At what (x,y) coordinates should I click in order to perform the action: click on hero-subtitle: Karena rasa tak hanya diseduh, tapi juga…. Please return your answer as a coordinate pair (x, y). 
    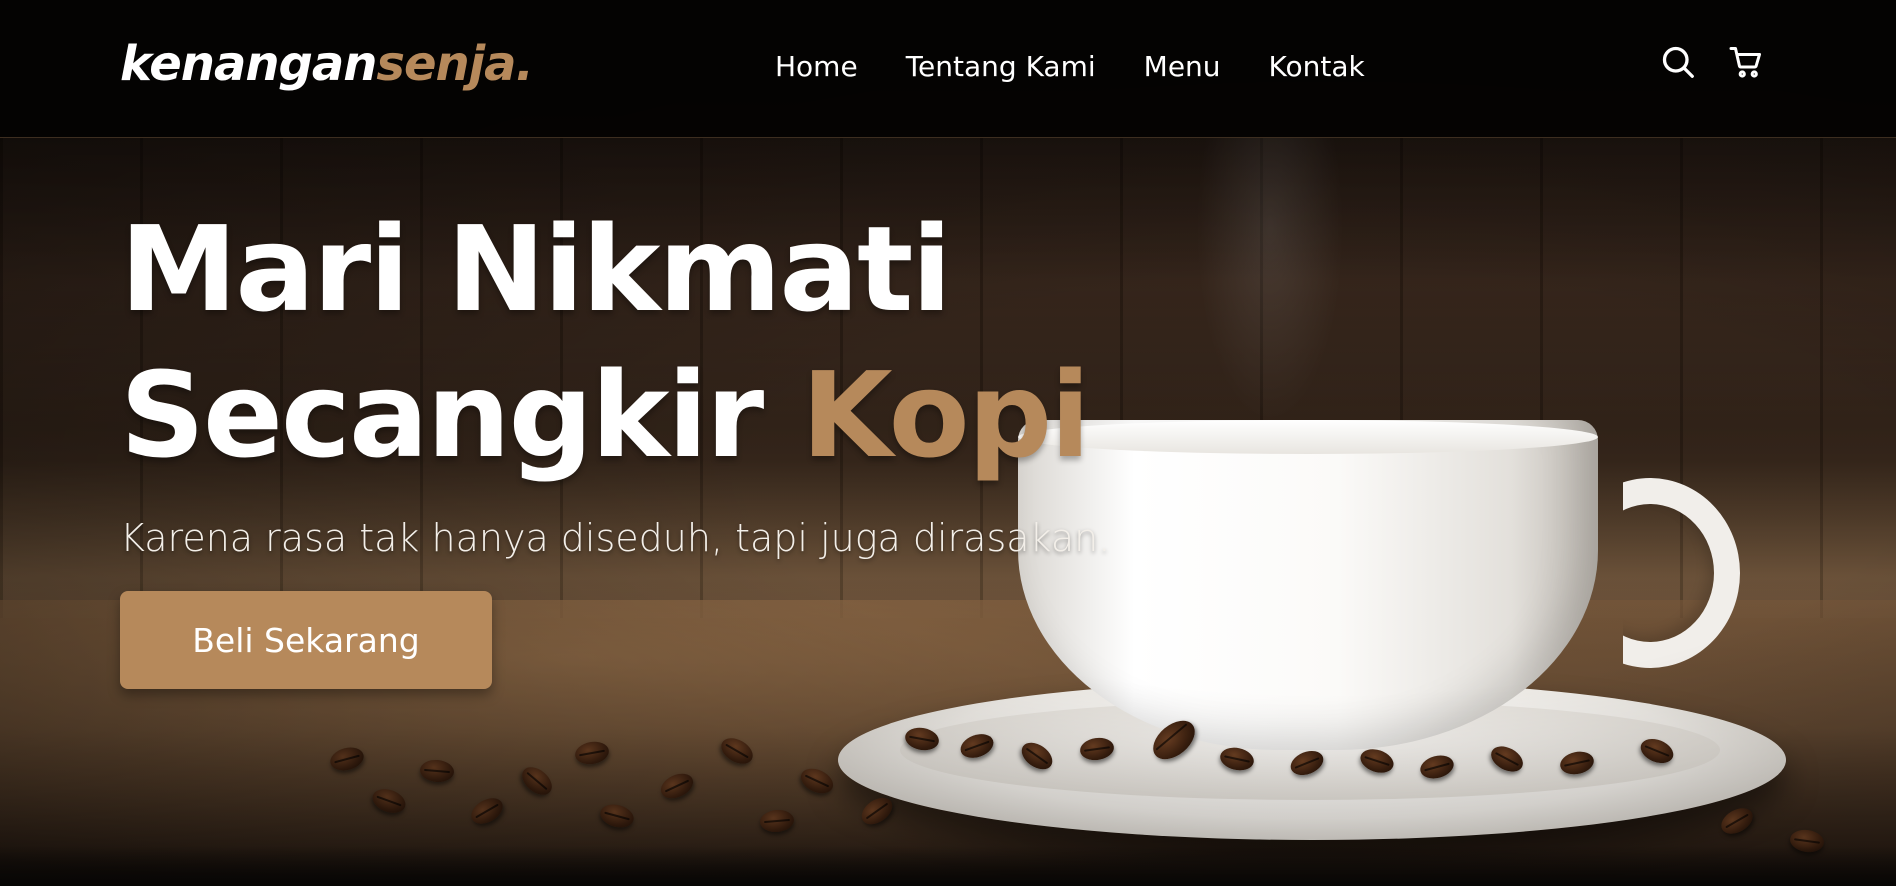
    Looking at the image, I should click on (615, 538).